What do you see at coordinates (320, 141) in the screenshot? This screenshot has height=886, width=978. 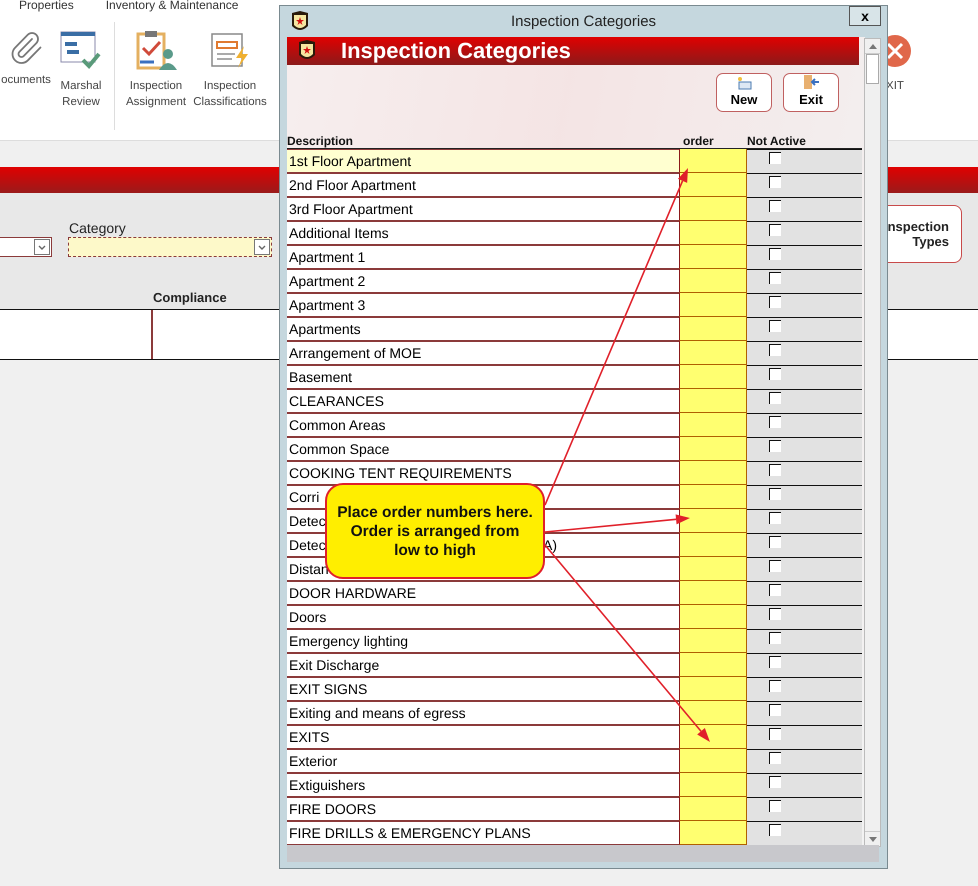 I see `column-header: Description` at bounding box center [320, 141].